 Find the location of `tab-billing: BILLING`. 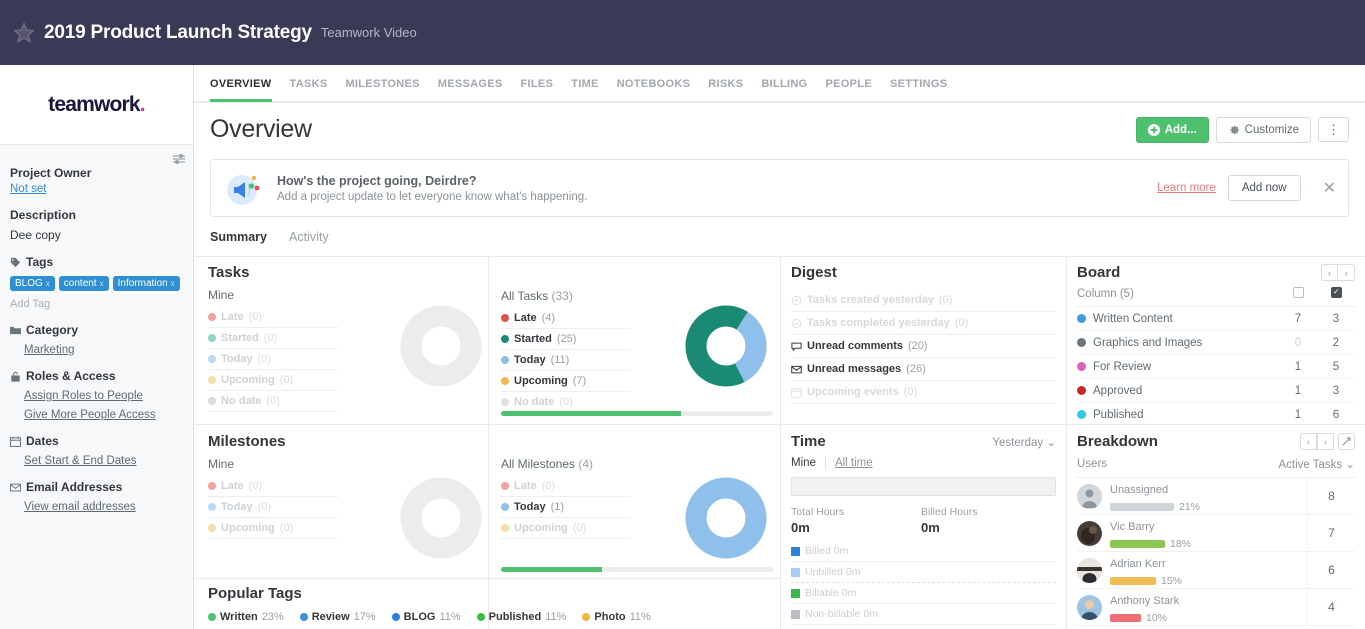

tab-billing: BILLING is located at coordinates (784, 83).